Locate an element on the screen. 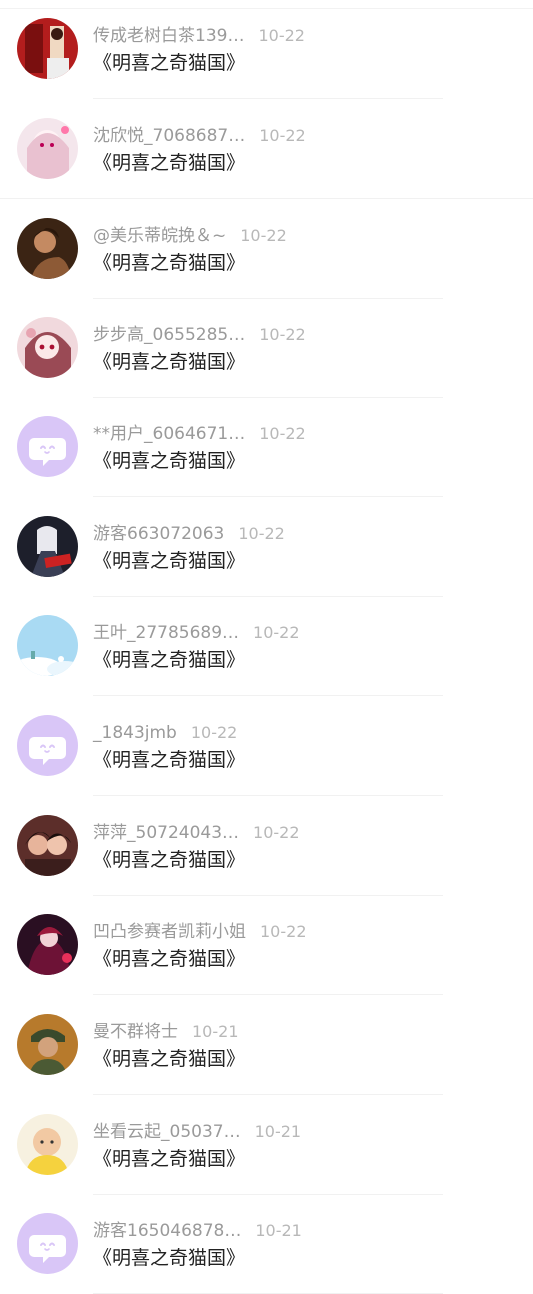 The height and width of the screenshot is (1294, 533). sender-name: @美乐蒂皖挽＆~ is located at coordinates (160, 236).